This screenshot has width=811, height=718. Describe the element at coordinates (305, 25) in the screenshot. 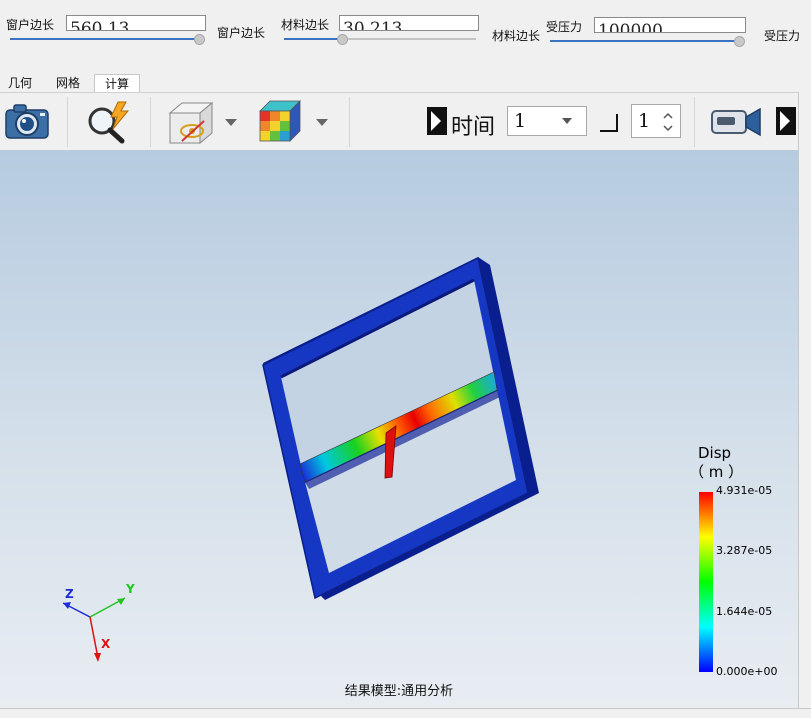

I see `material-size-label: 材料边长` at that location.